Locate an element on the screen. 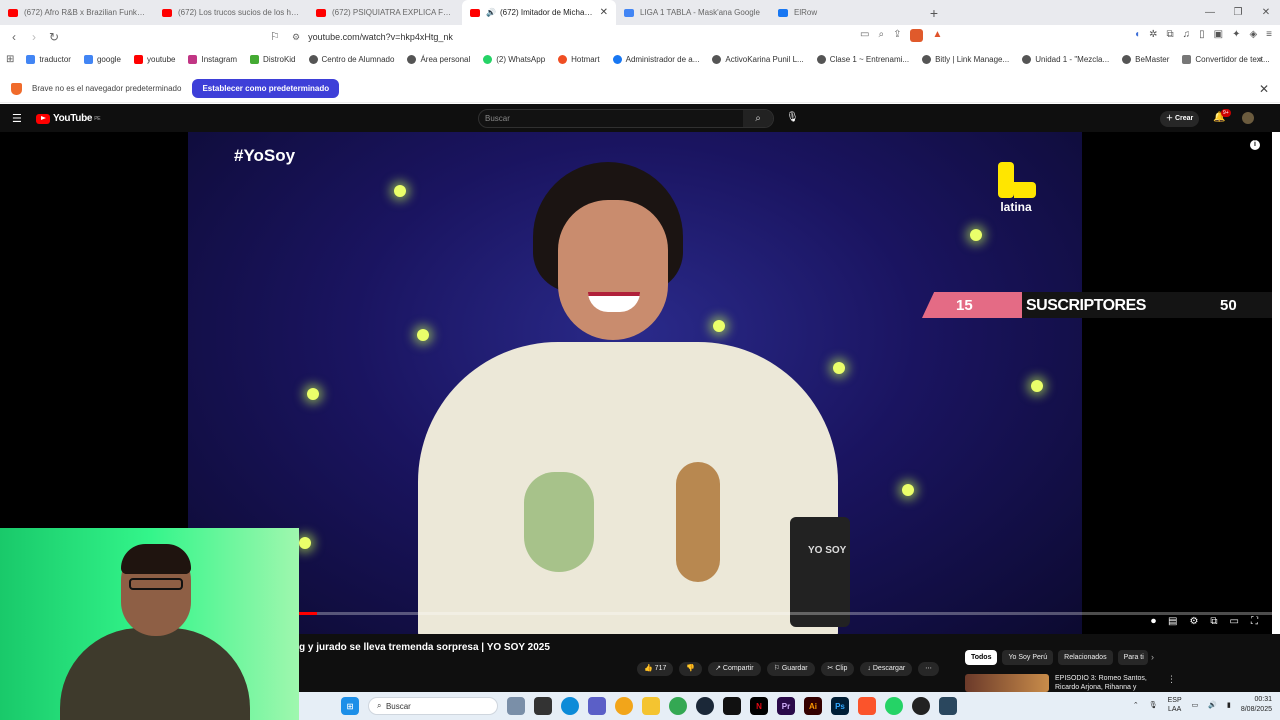  recommended-thumbnail is located at coordinates (1007, 683).